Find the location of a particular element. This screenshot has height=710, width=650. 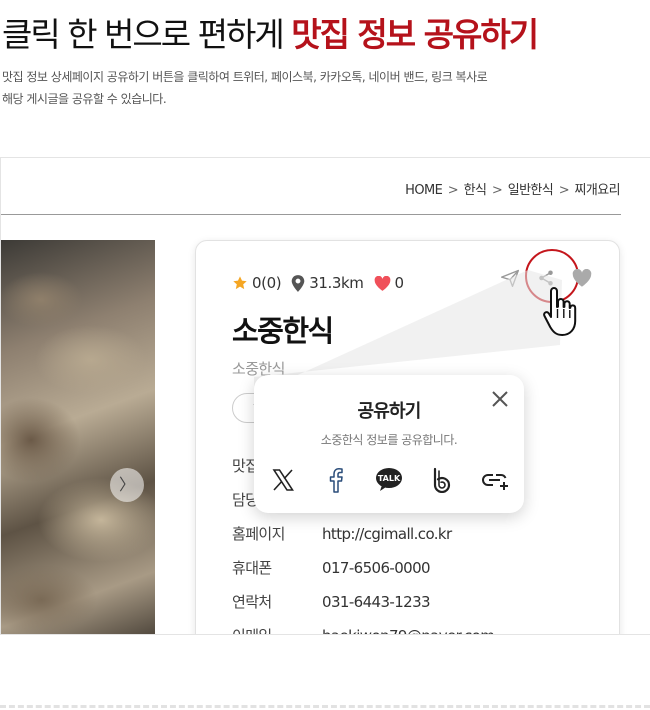

share-facebook-button is located at coordinates (336, 482).